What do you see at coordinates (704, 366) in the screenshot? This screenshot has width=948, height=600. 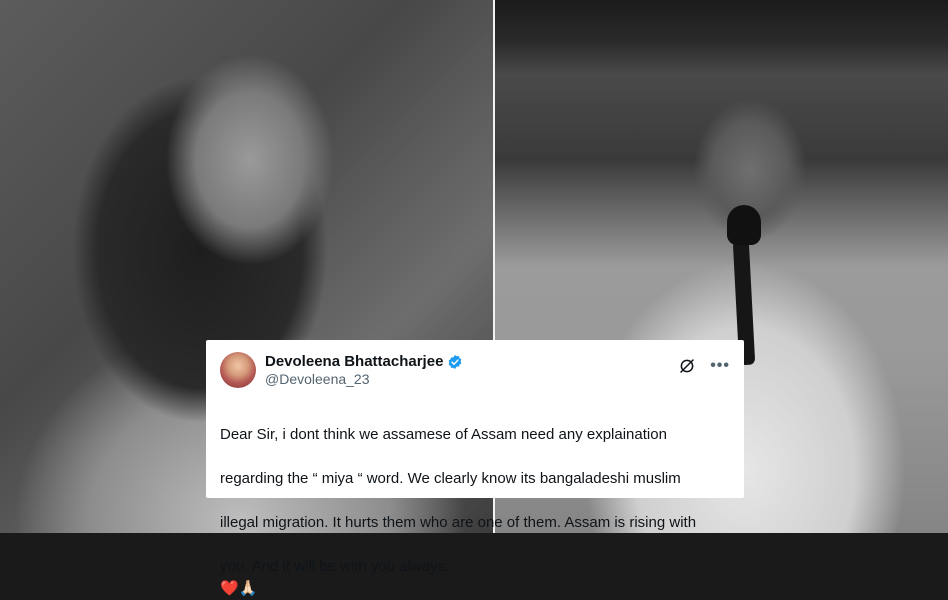 I see `header-actions: •••` at bounding box center [704, 366].